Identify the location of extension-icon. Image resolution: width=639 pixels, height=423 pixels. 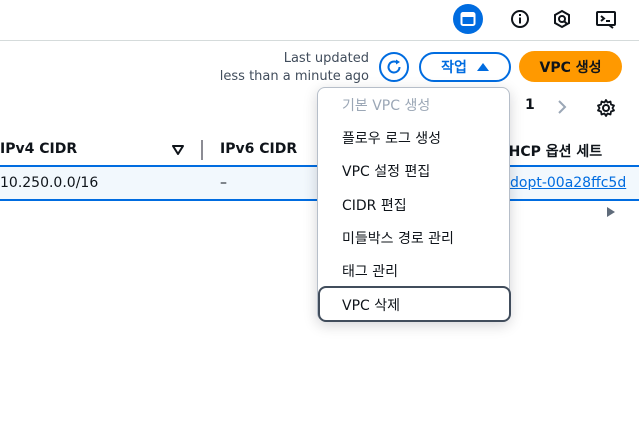
(562, 19).